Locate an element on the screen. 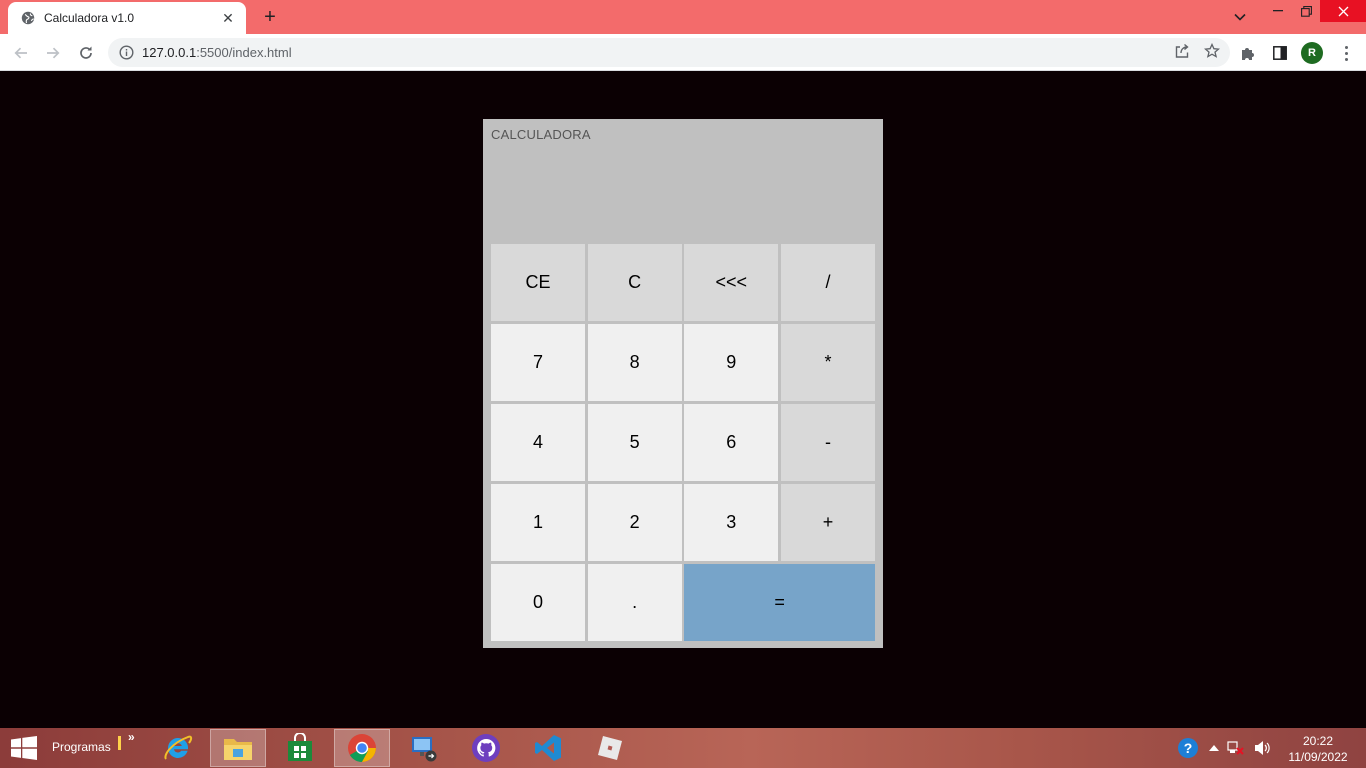 This screenshot has width=1366, height=768. chrome-icon is located at coordinates (362, 748).